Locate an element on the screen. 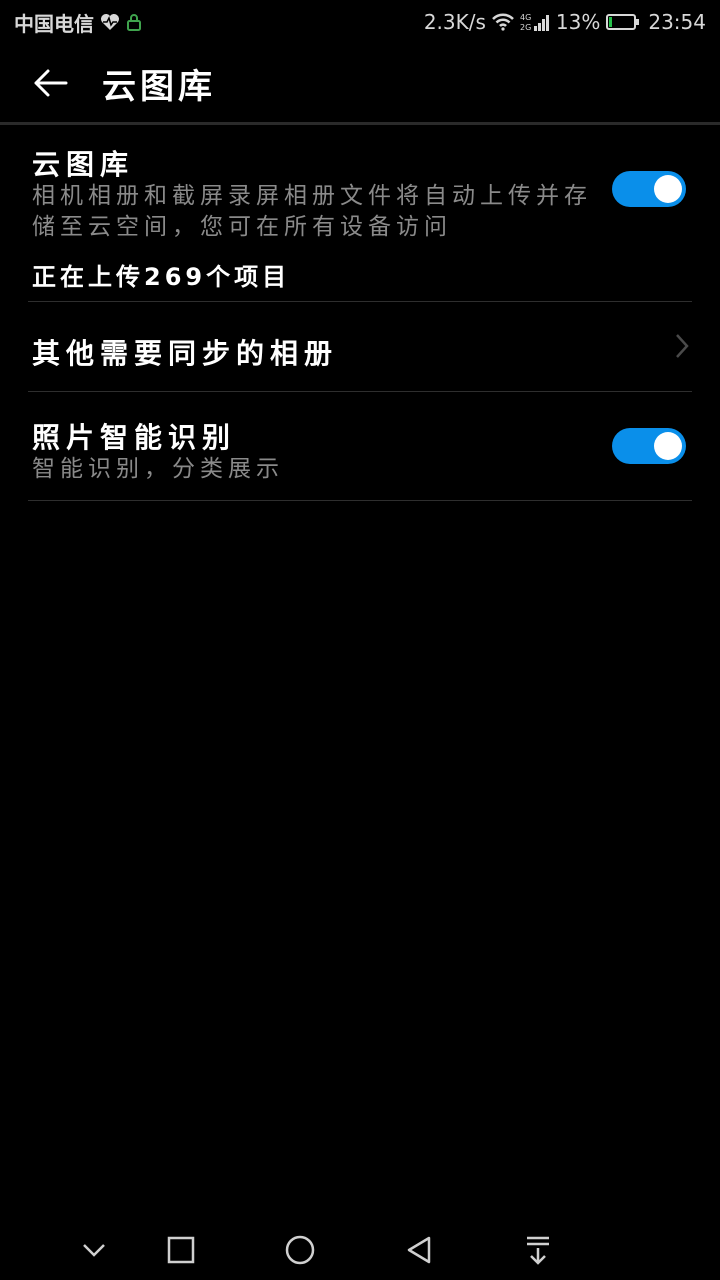 The width and height of the screenshot is (720, 1280). cloud-gallery-description: 相机相册和截屏录屏相册文件将自动上传并存储至云空间，您可在所有设备访问 is located at coordinates (312, 211).